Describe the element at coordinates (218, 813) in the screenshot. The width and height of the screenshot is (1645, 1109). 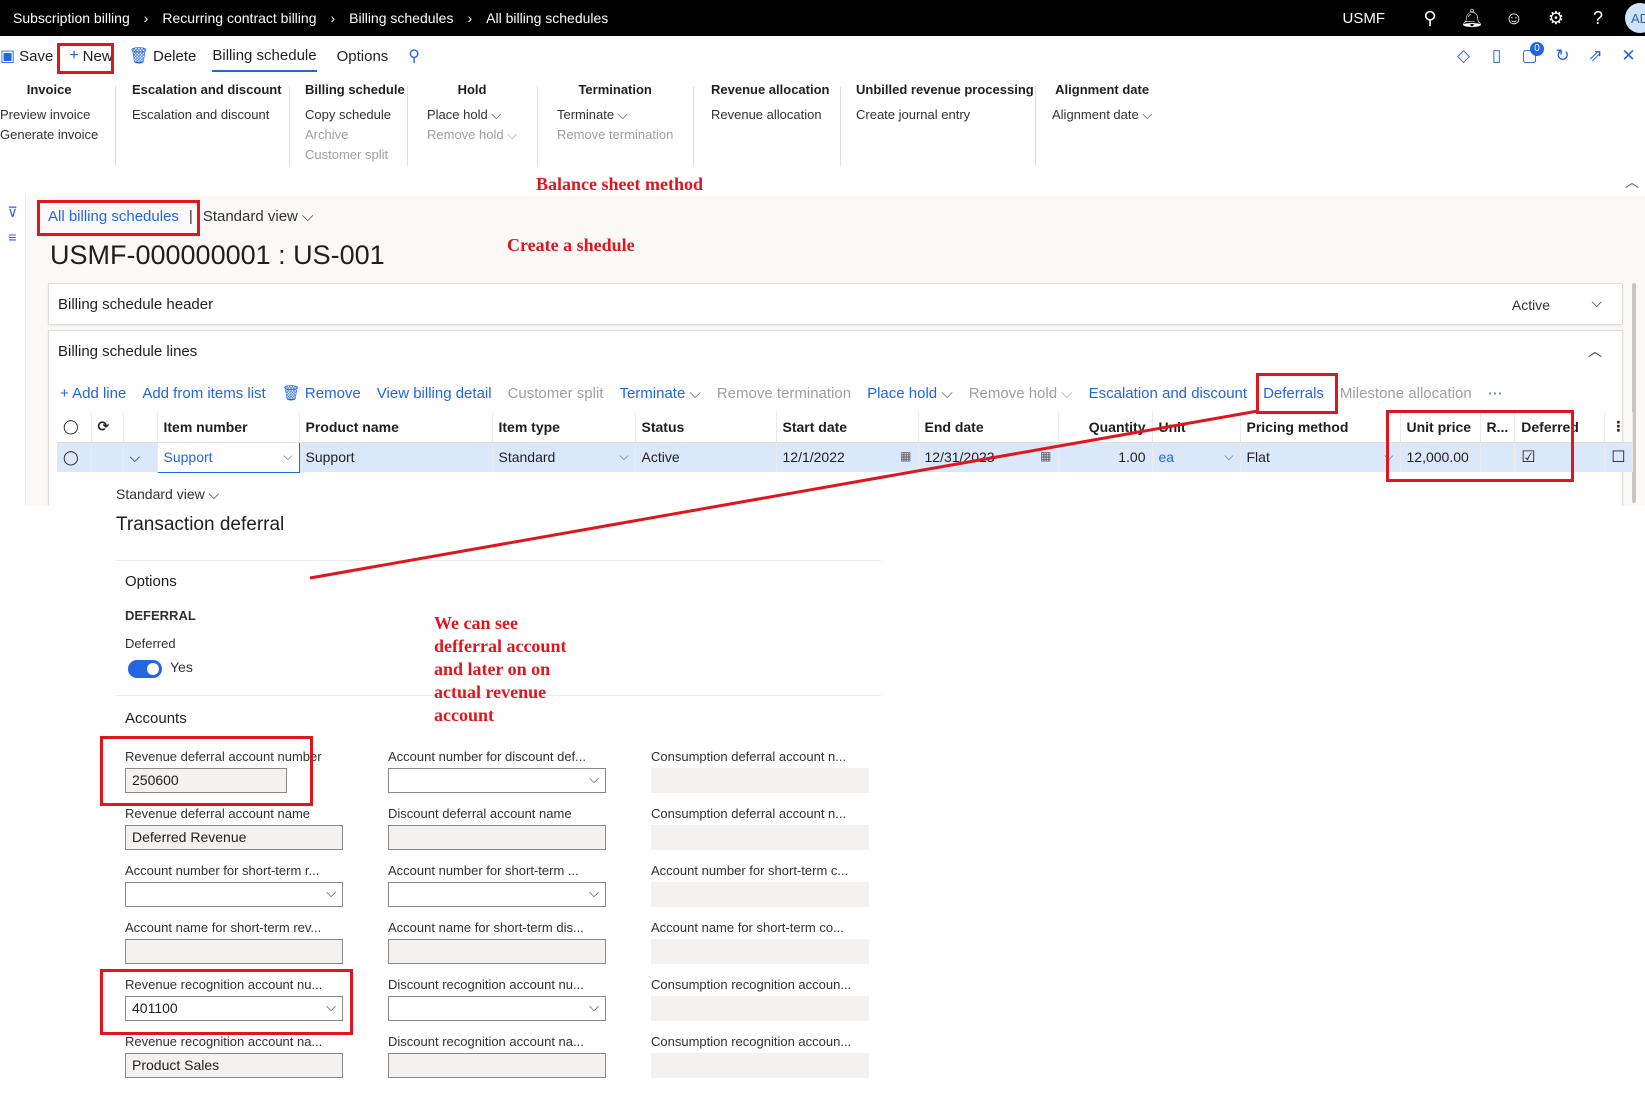
I see `revenue-deferral-account-name-label: Revenue deferral account name` at that location.